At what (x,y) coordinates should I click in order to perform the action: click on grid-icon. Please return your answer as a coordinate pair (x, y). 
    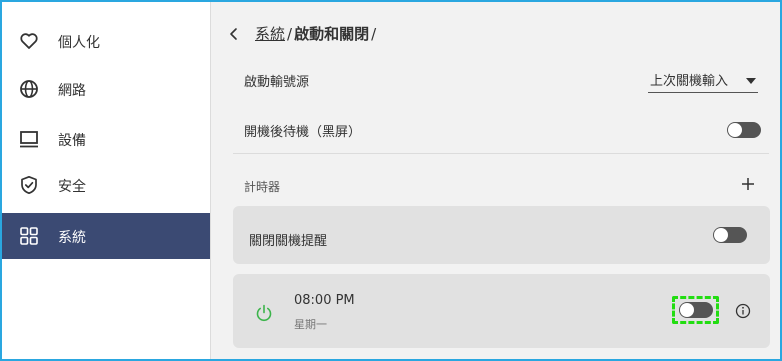
    Looking at the image, I should click on (29, 236).